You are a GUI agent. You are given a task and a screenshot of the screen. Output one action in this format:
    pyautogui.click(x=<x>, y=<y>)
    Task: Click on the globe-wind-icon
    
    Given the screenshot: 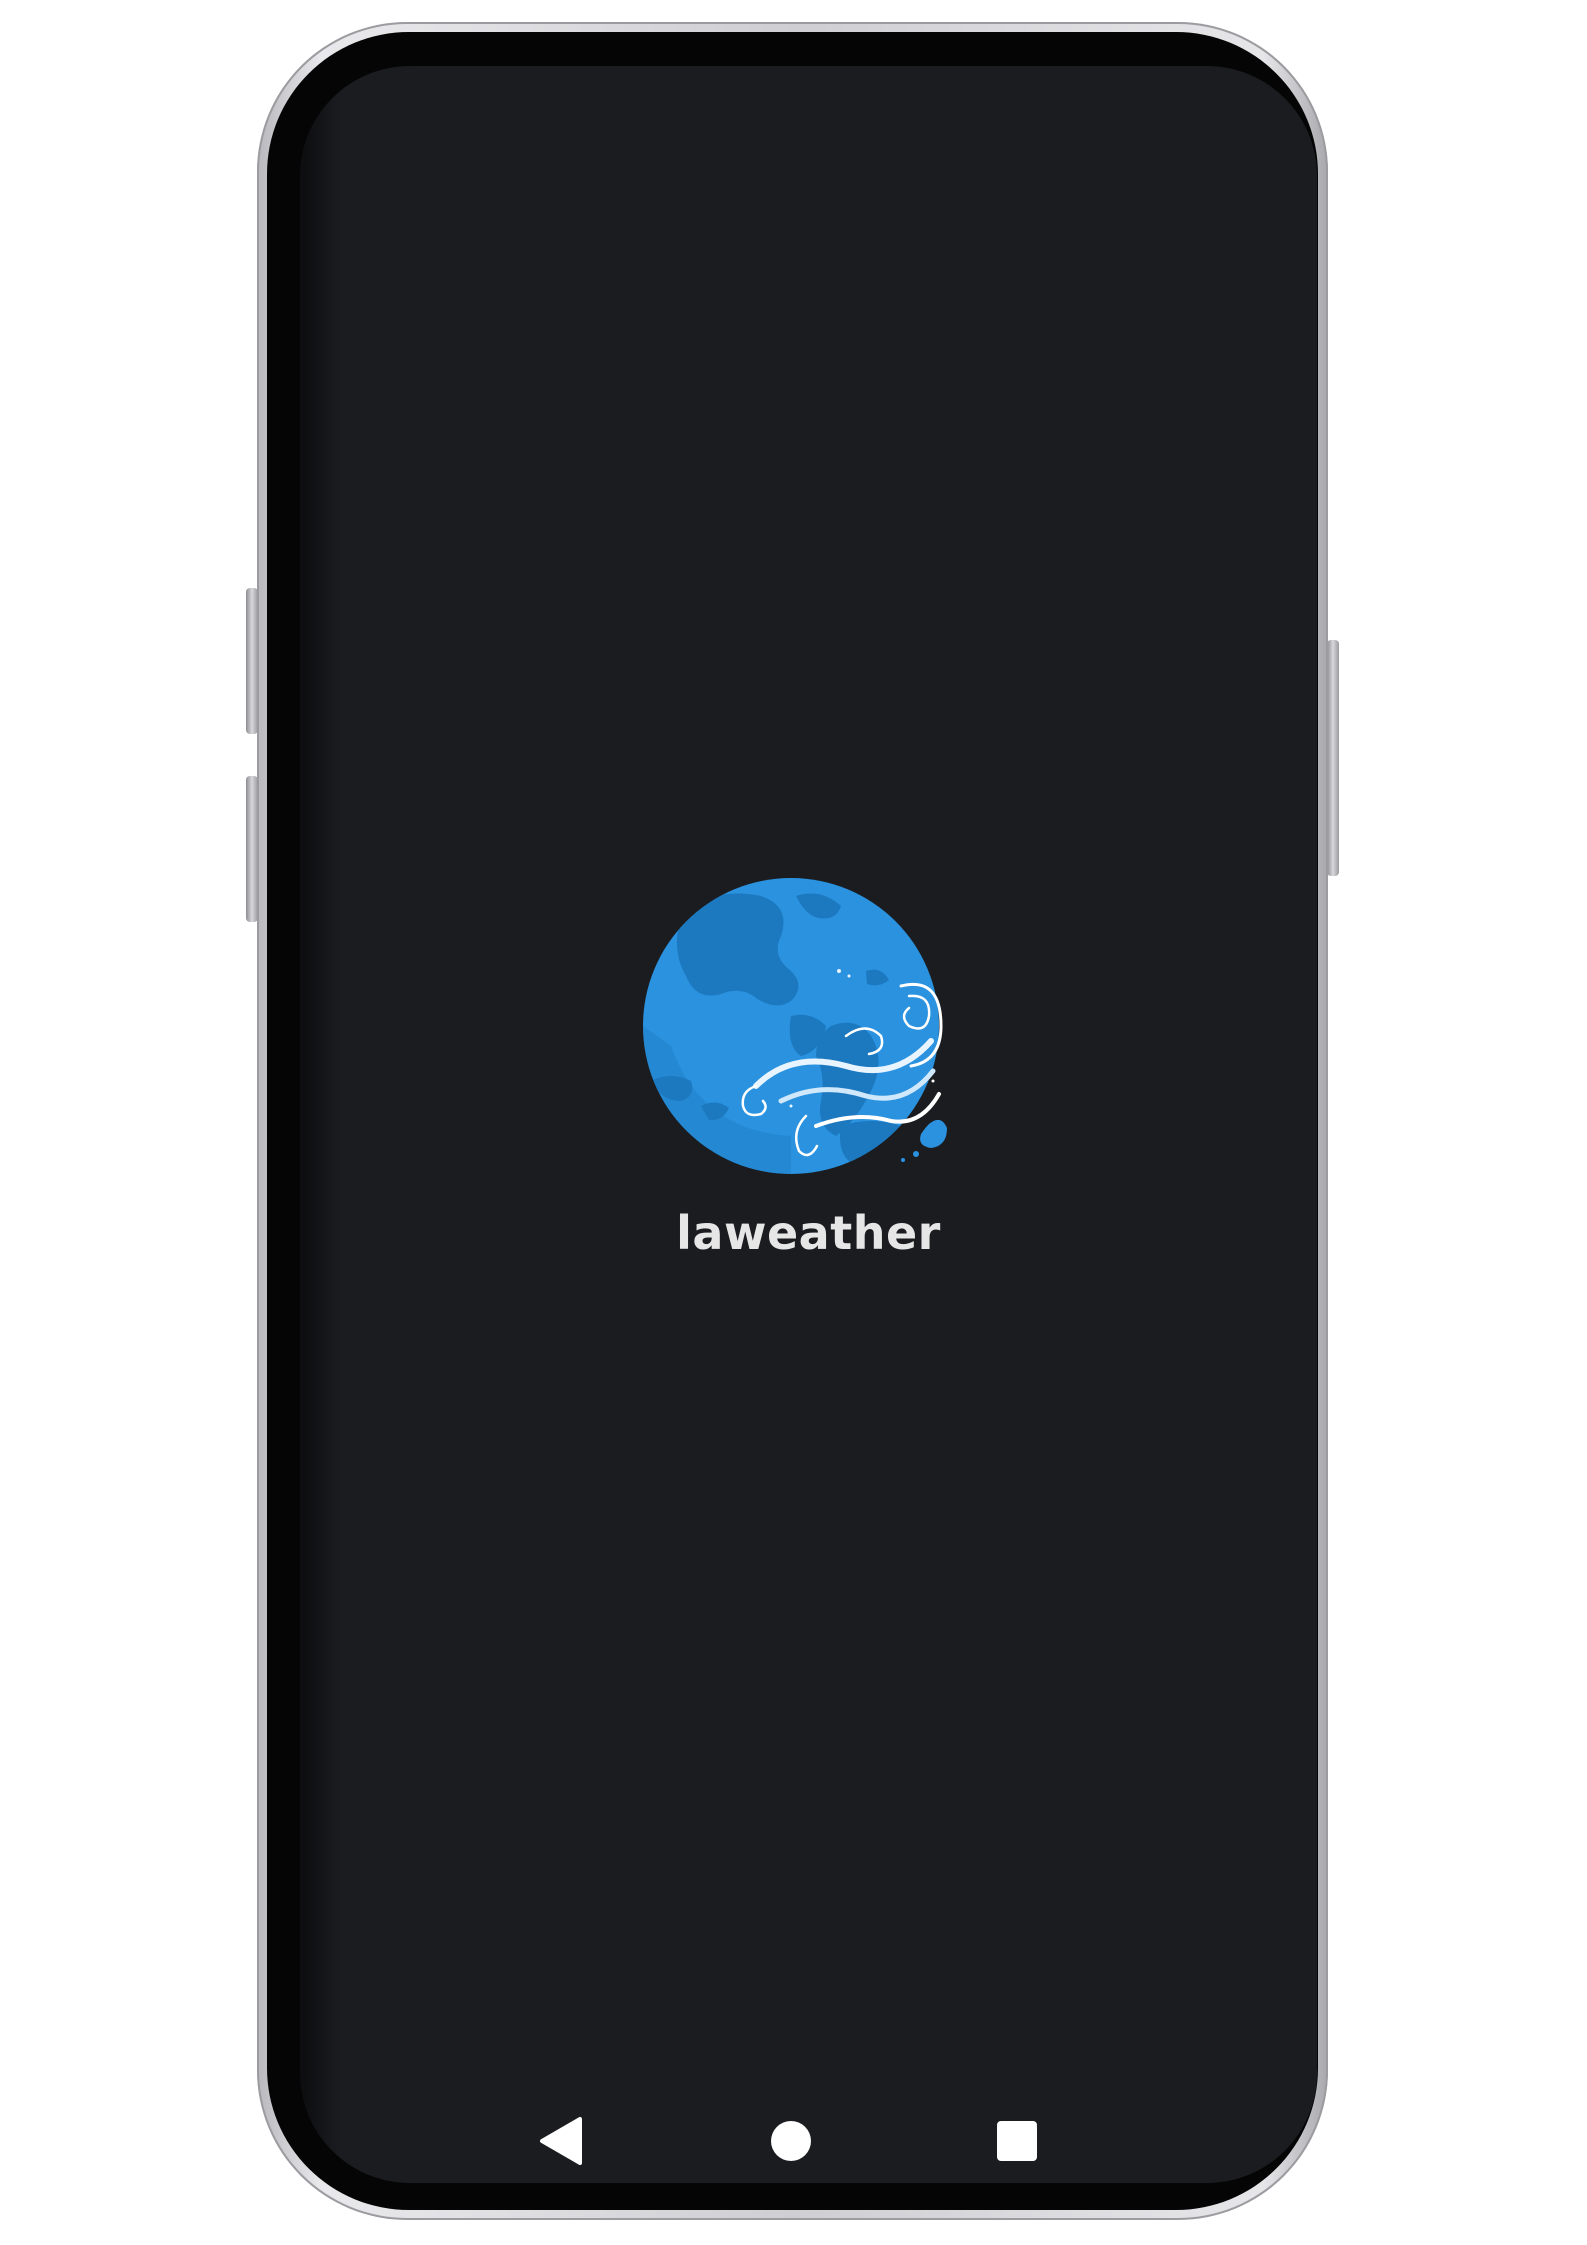 What is the action you would take?
    pyautogui.click(x=795, y=1026)
    